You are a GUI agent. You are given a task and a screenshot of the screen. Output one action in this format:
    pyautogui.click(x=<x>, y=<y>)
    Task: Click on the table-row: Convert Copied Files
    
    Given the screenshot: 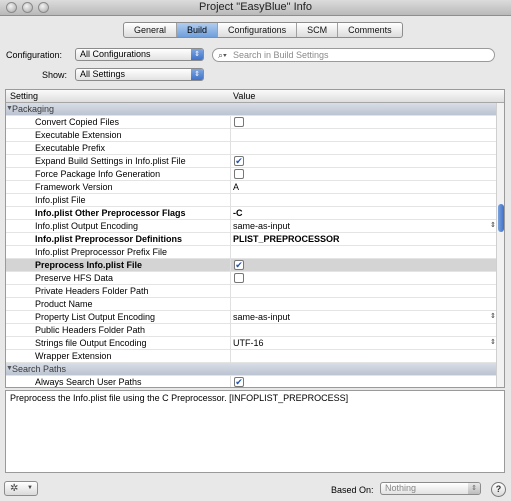 What is the action you would take?
    pyautogui.click(x=251, y=122)
    